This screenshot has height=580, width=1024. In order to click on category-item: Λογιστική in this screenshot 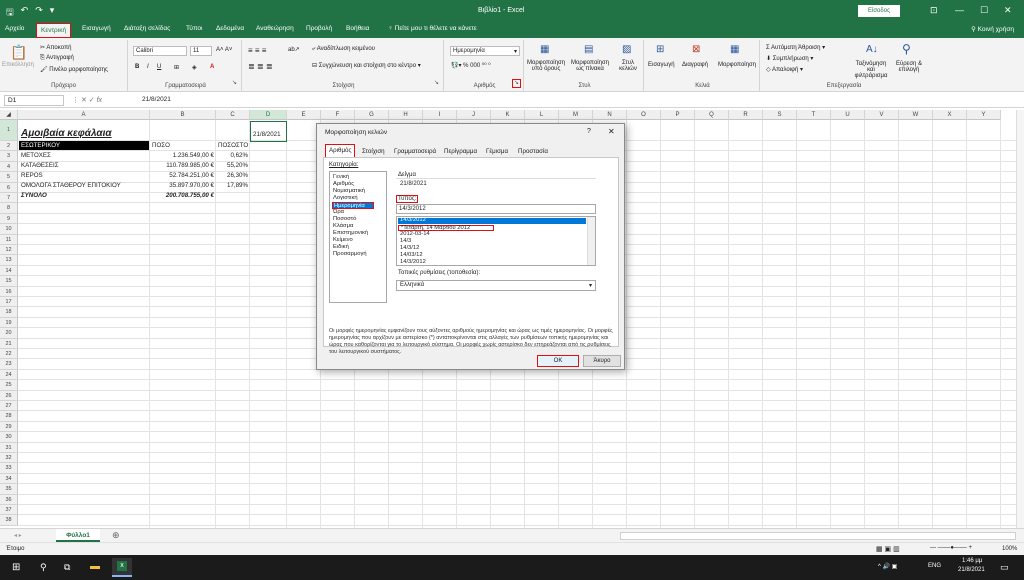, I will do `click(358, 198)`.